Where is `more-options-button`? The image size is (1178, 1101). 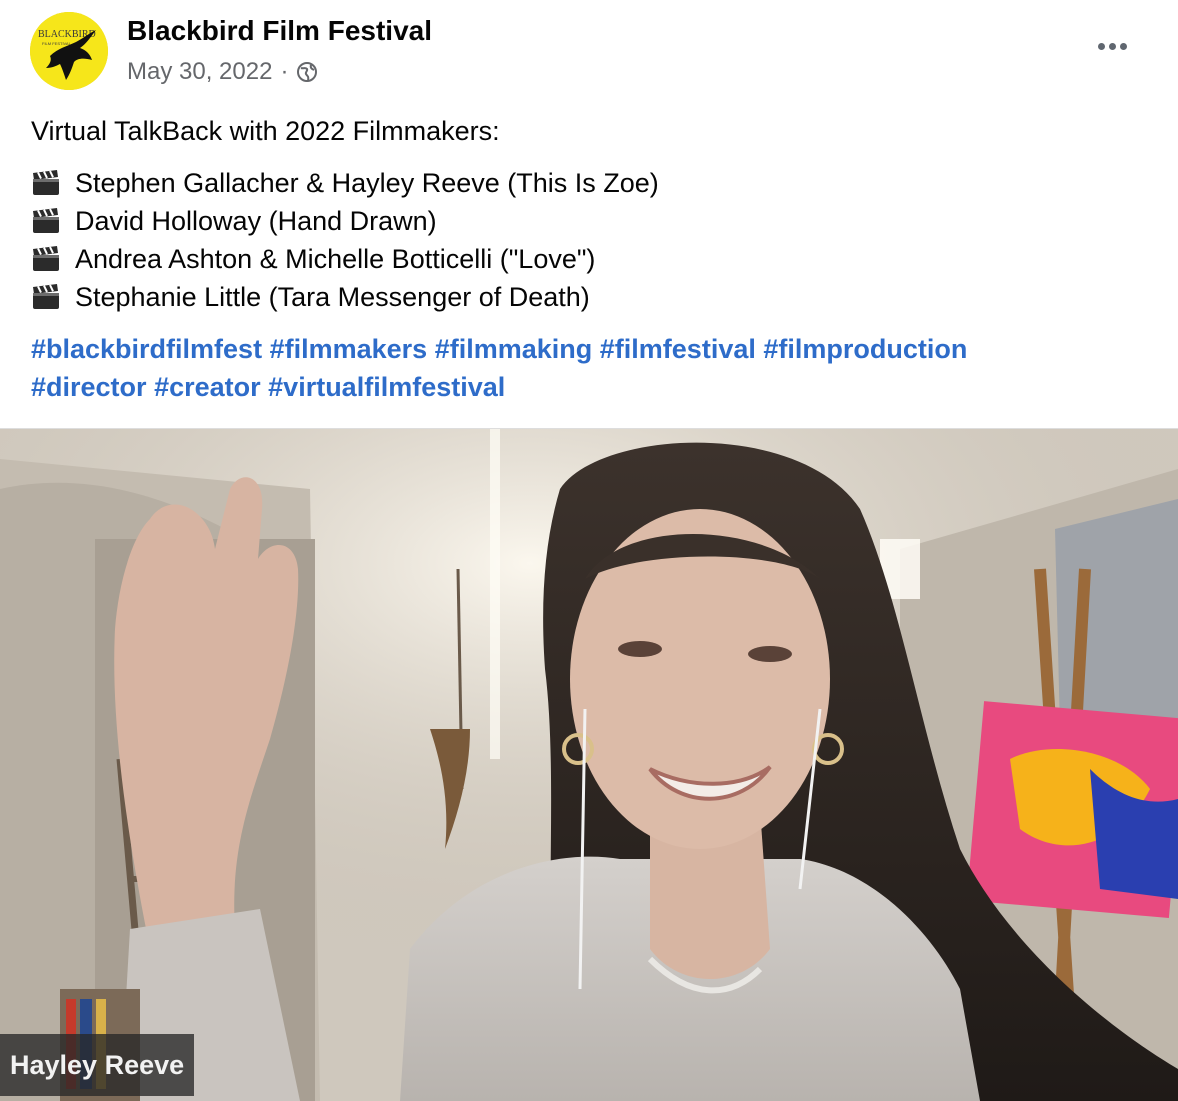 more-options-button is located at coordinates (1112, 46).